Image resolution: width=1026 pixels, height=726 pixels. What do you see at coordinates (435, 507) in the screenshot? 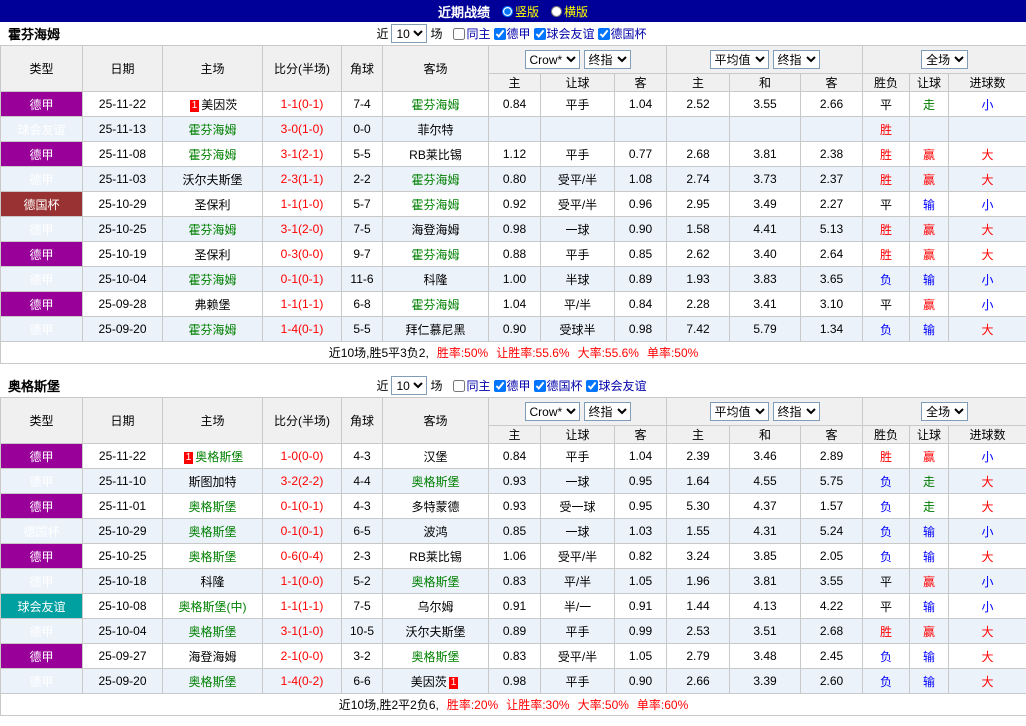
I see `away-team-name: 多特蒙德` at bounding box center [435, 507].